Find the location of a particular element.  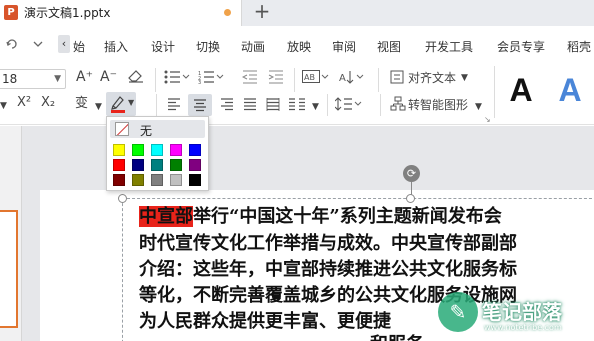

decrease-font-size-button: A⁻ is located at coordinates (108, 77).